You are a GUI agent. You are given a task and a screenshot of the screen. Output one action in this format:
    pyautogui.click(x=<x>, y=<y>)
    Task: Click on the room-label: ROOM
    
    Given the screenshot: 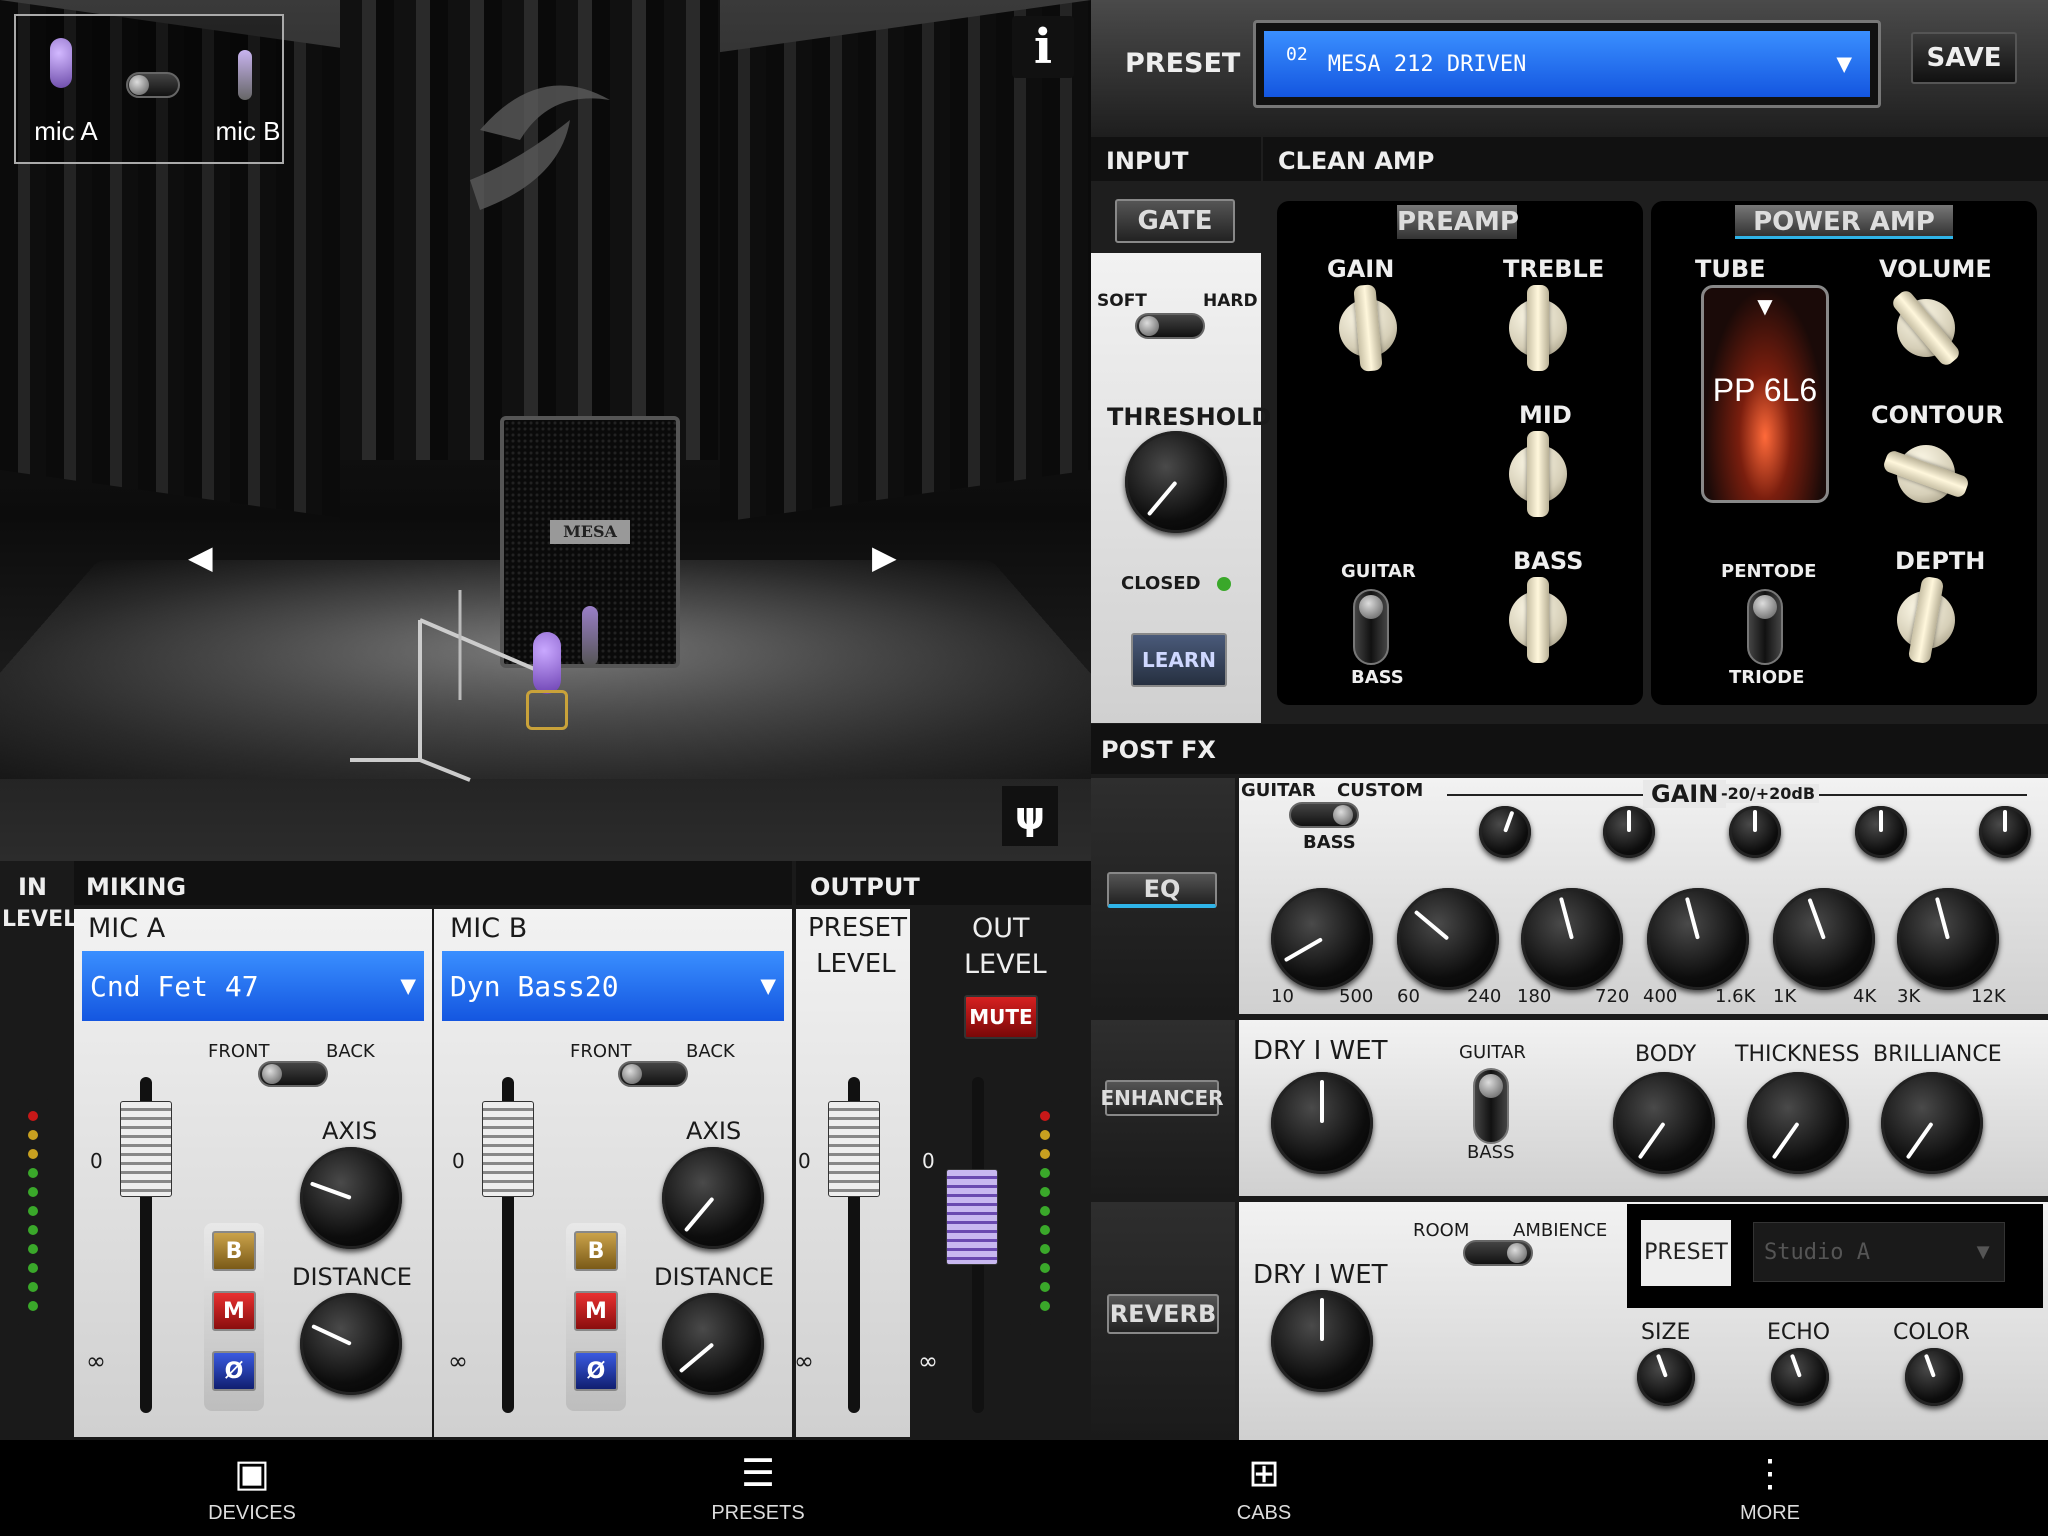 What is the action you would take?
    pyautogui.click(x=1441, y=1230)
    